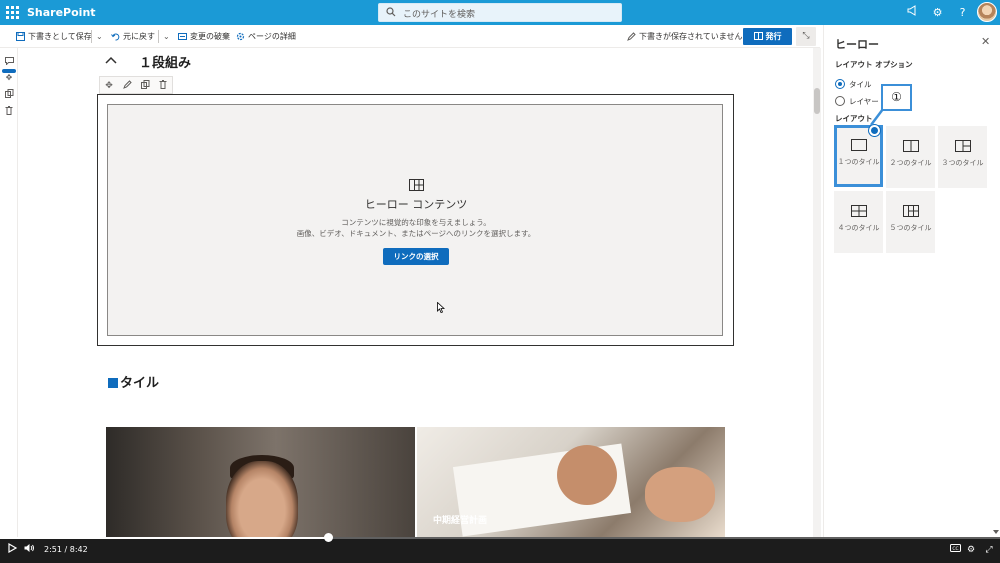  Describe the element at coordinates (240, 36) in the screenshot. I see `gear-icon` at that location.